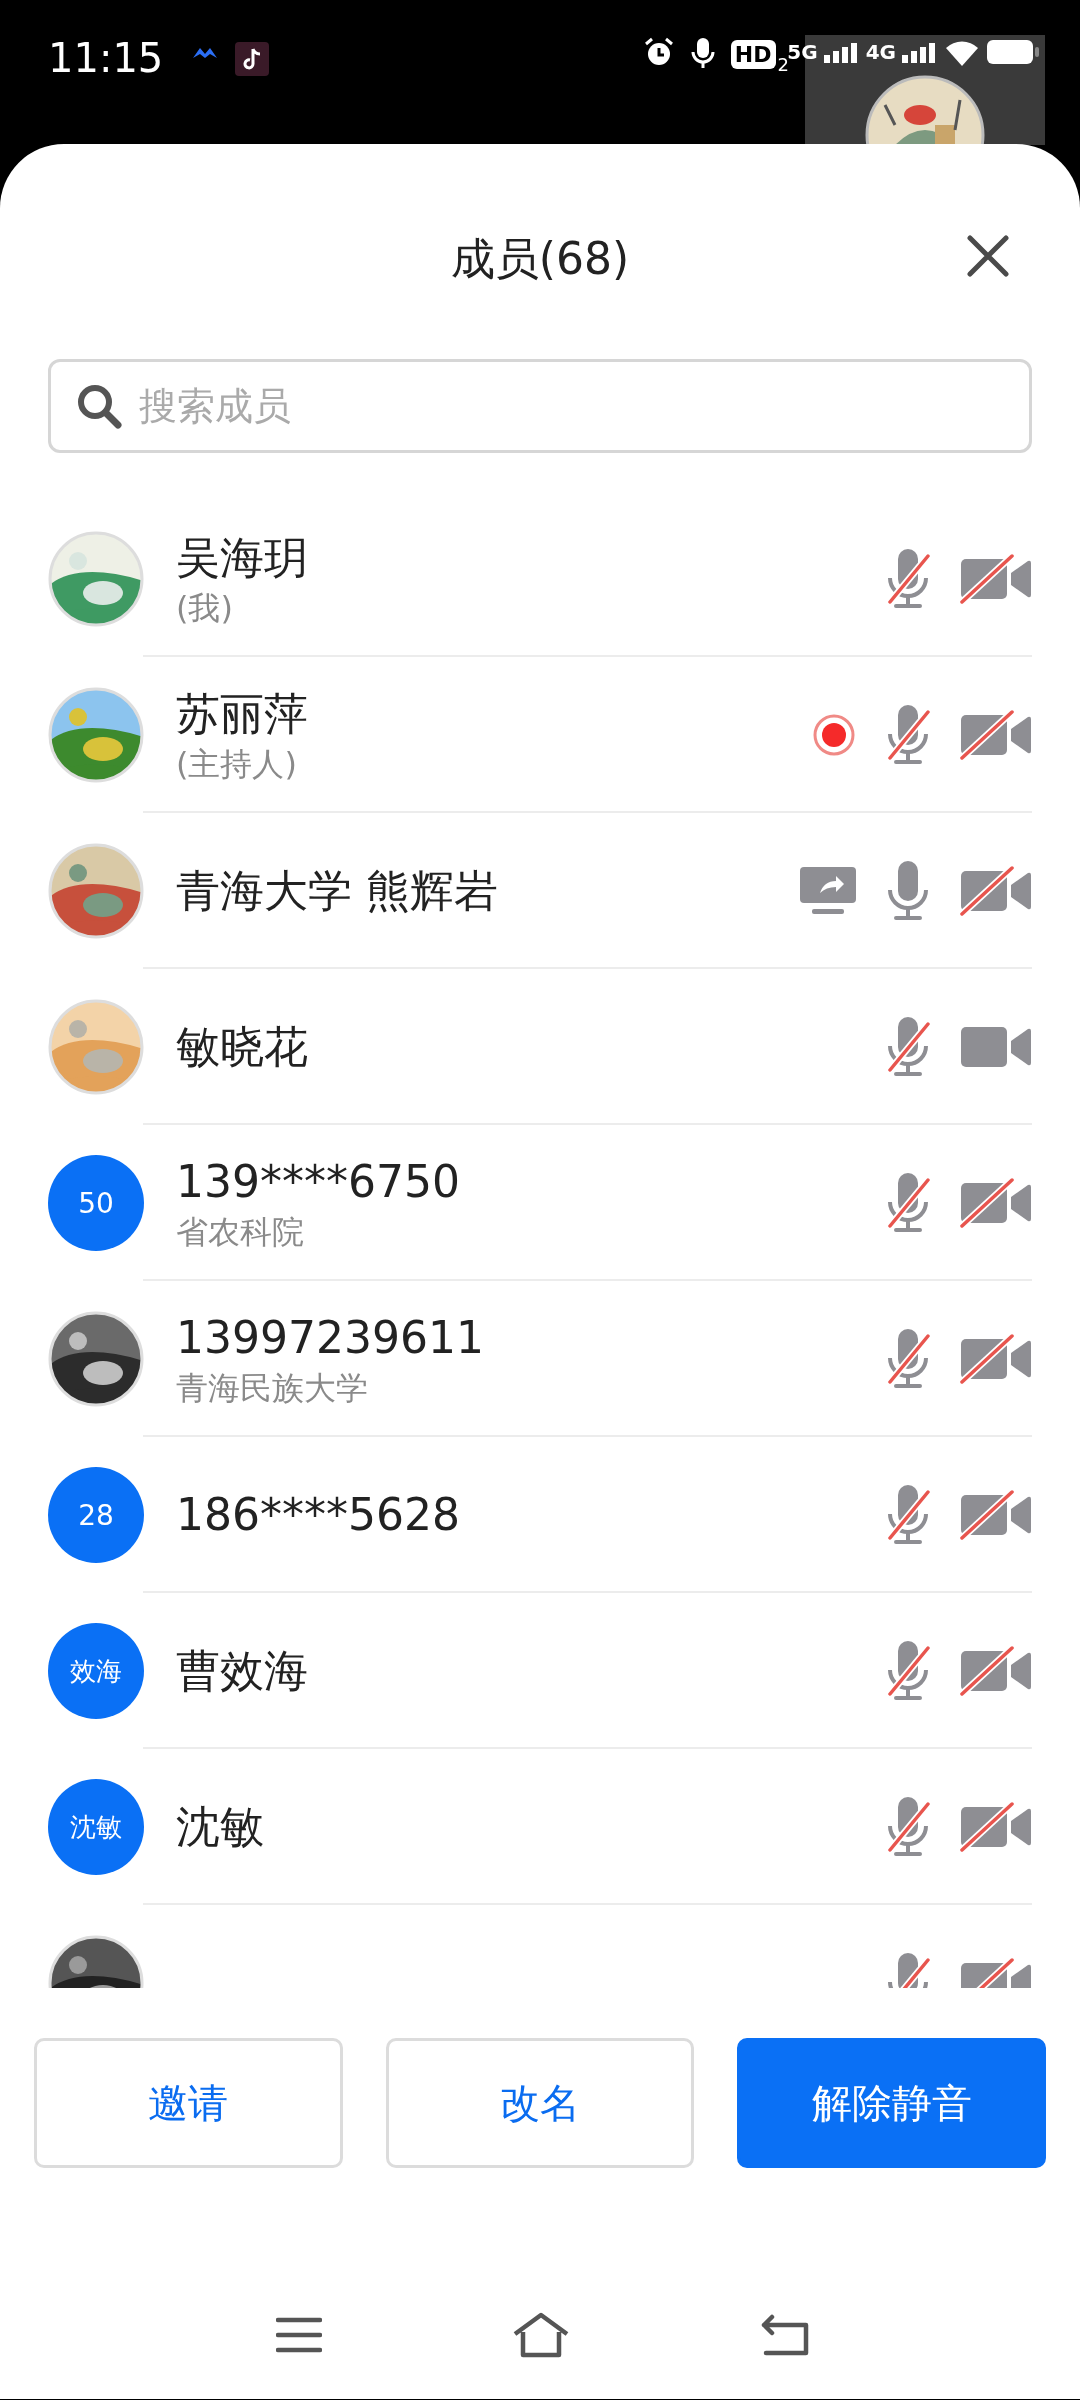 This screenshot has height=2400, width=1080. What do you see at coordinates (252, 59) in the screenshot?
I see `music-note-icon` at bounding box center [252, 59].